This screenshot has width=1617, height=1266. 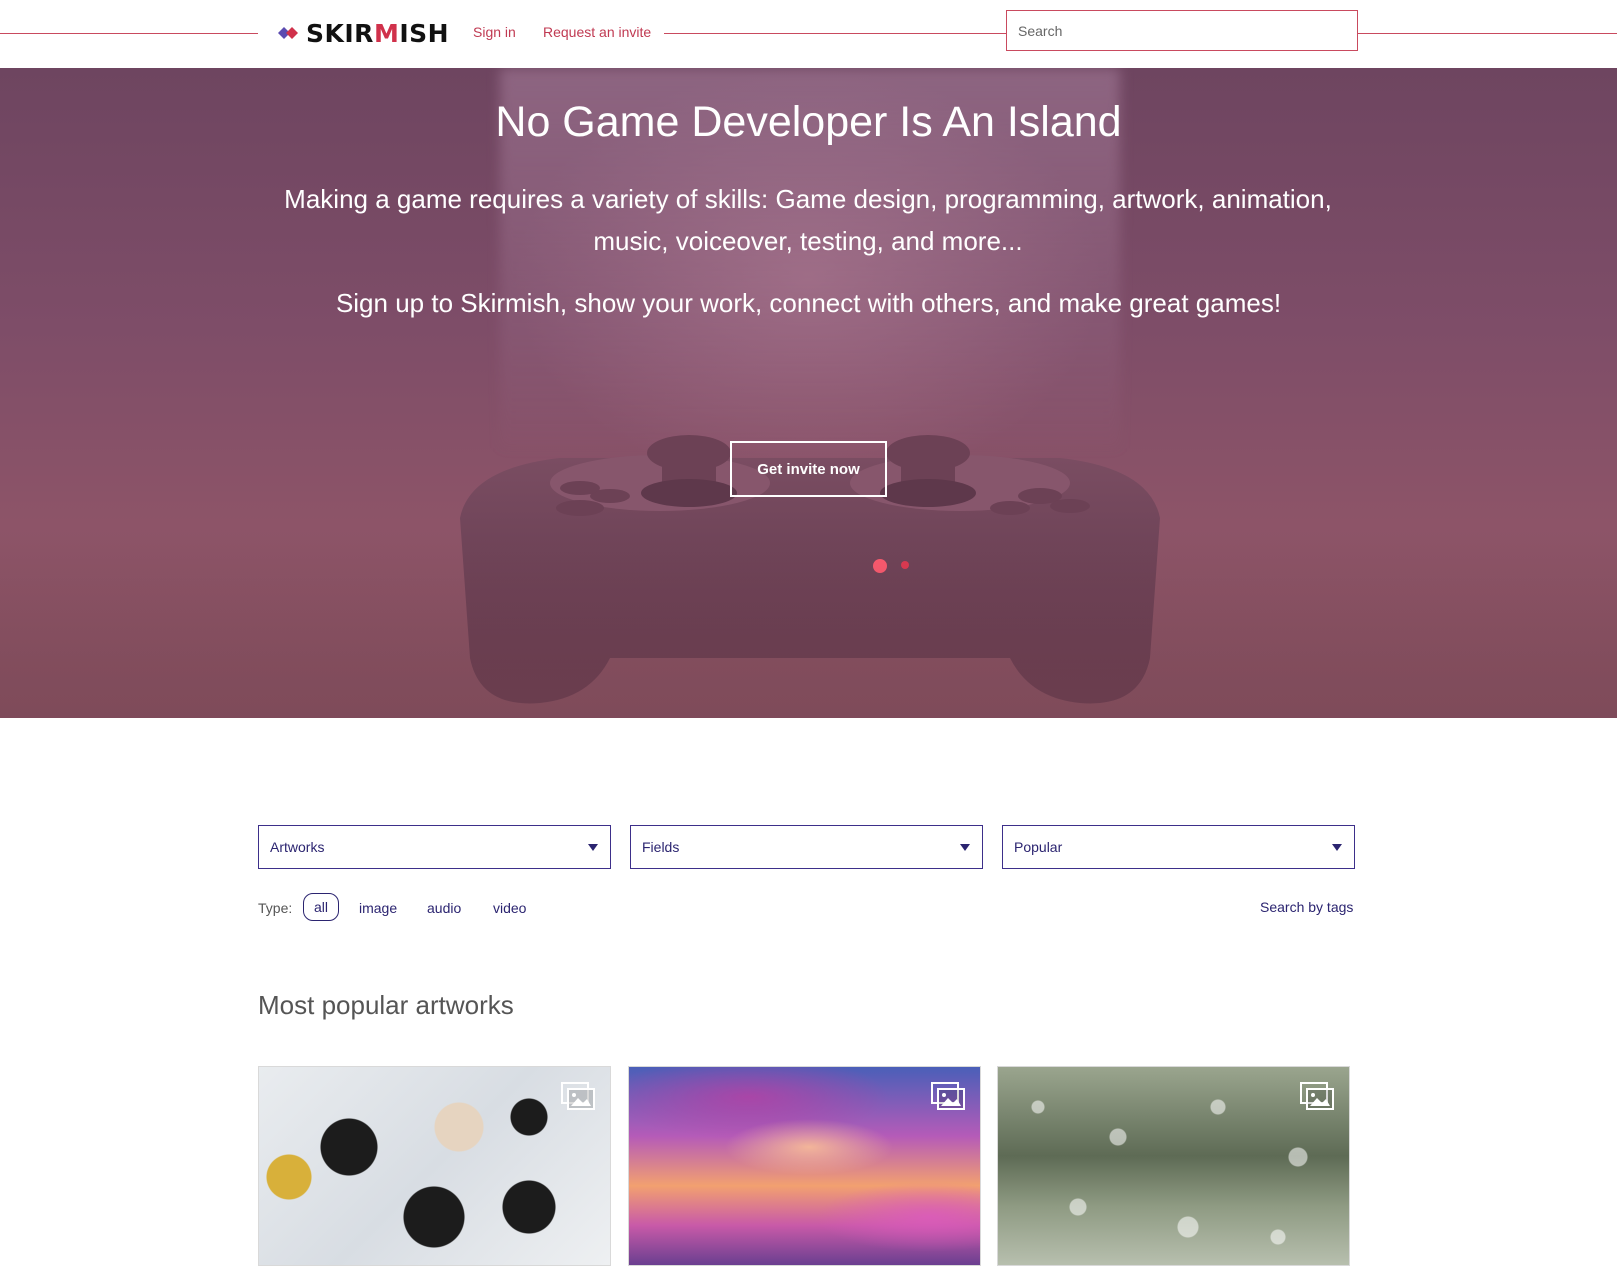 I want to click on type-filter-video: video, so click(x=509, y=908).